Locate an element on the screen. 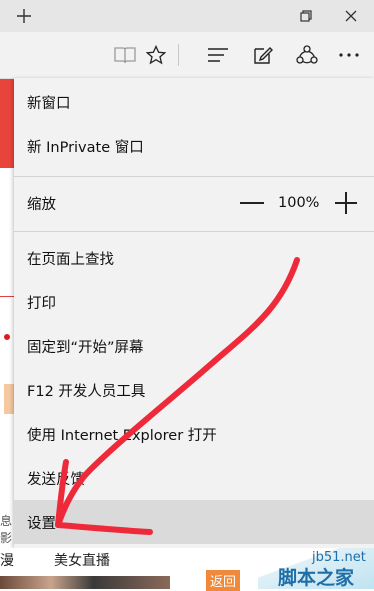 The image size is (374, 591). watermark-name: 脚本之家 is located at coordinates (316, 578).